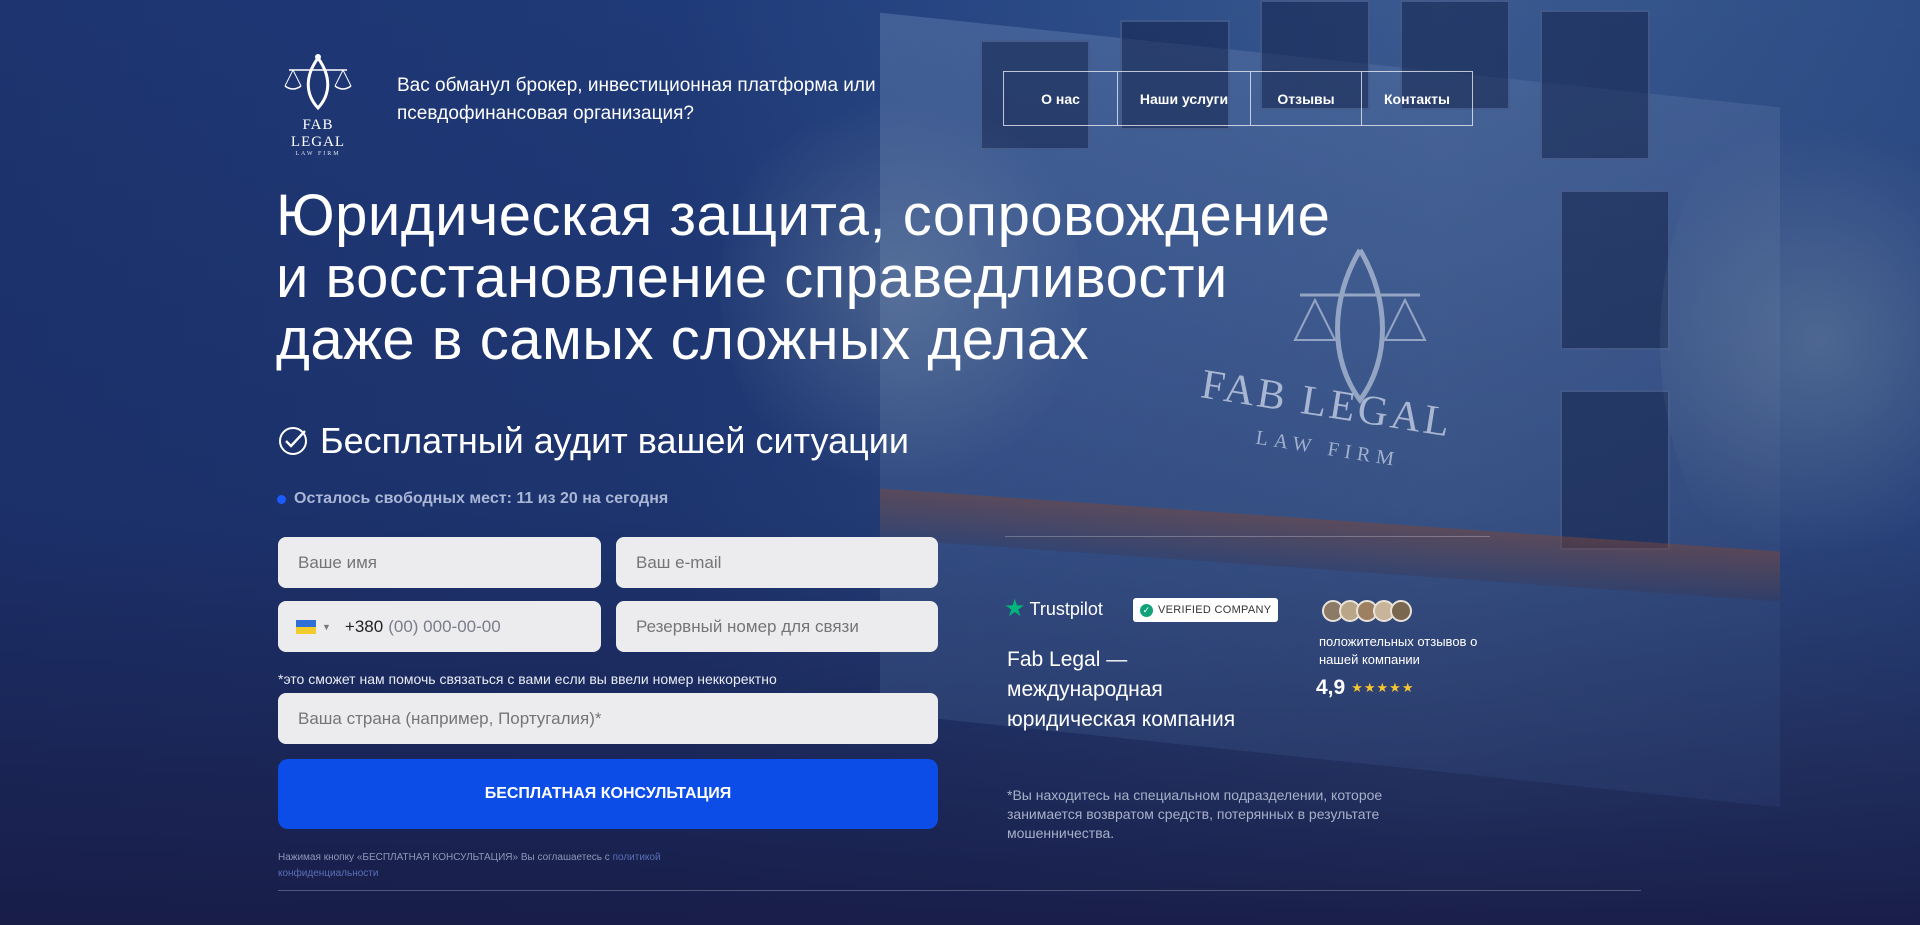 The image size is (1920, 925). What do you see at coordinates (683, 339) in the screenshot?
I see `hero-title-line: даже в самых сложных делах` at bounding box center [683, 339].